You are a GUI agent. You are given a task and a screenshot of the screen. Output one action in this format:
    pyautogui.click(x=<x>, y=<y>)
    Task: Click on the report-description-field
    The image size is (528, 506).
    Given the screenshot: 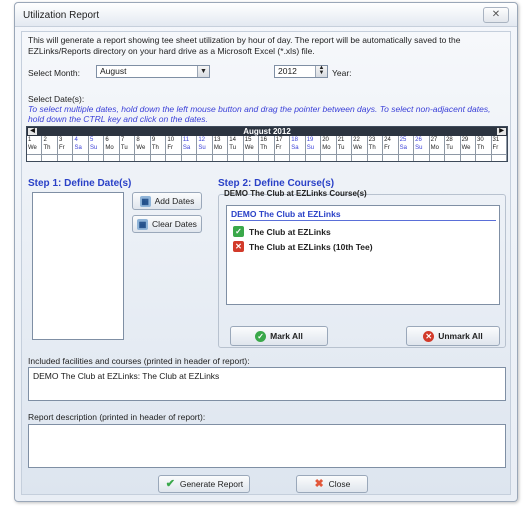 What is the action you would take?
    pyautogui.click(x=267, y=446)
    